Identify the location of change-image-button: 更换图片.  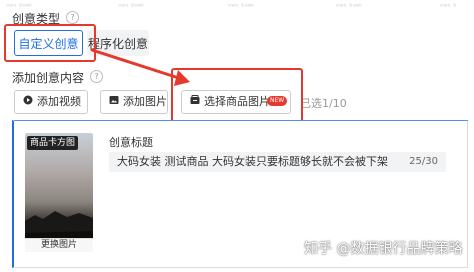
(59, 245).